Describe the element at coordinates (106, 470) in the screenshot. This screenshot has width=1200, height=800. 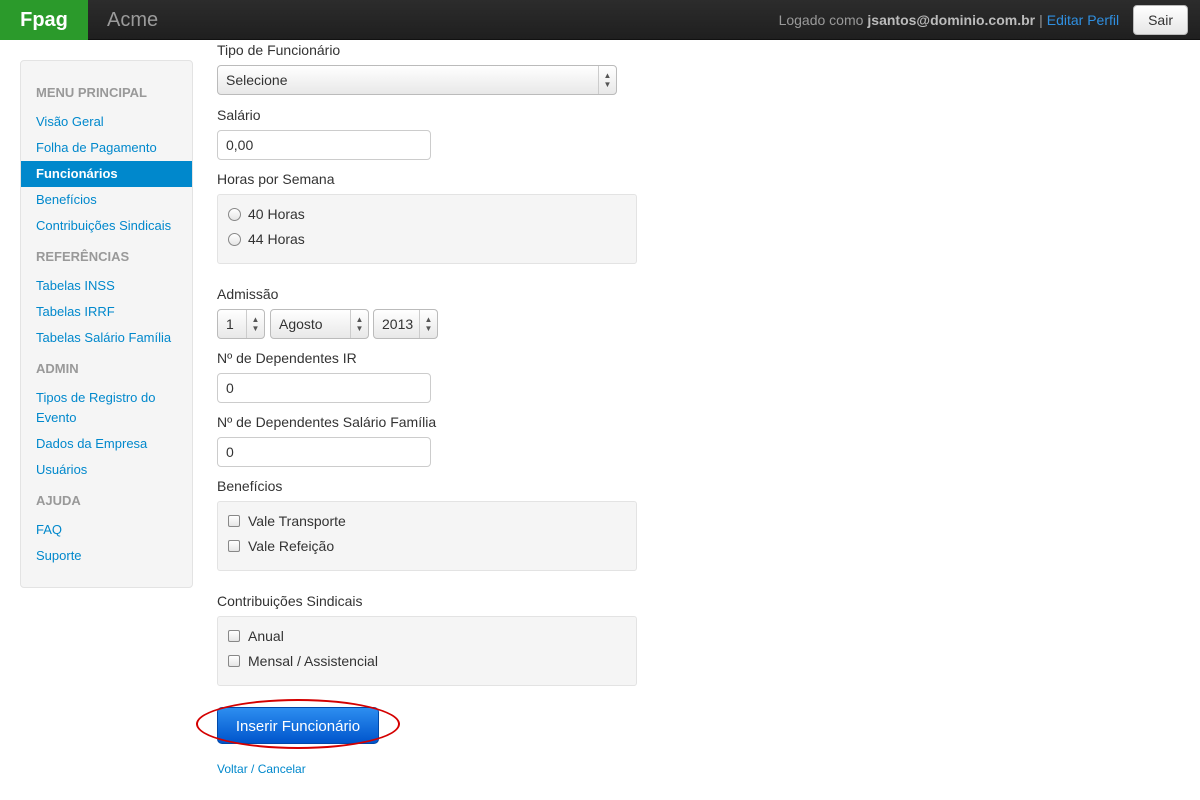
I see `sidebar-item-usuarios: Usuários` at that location.